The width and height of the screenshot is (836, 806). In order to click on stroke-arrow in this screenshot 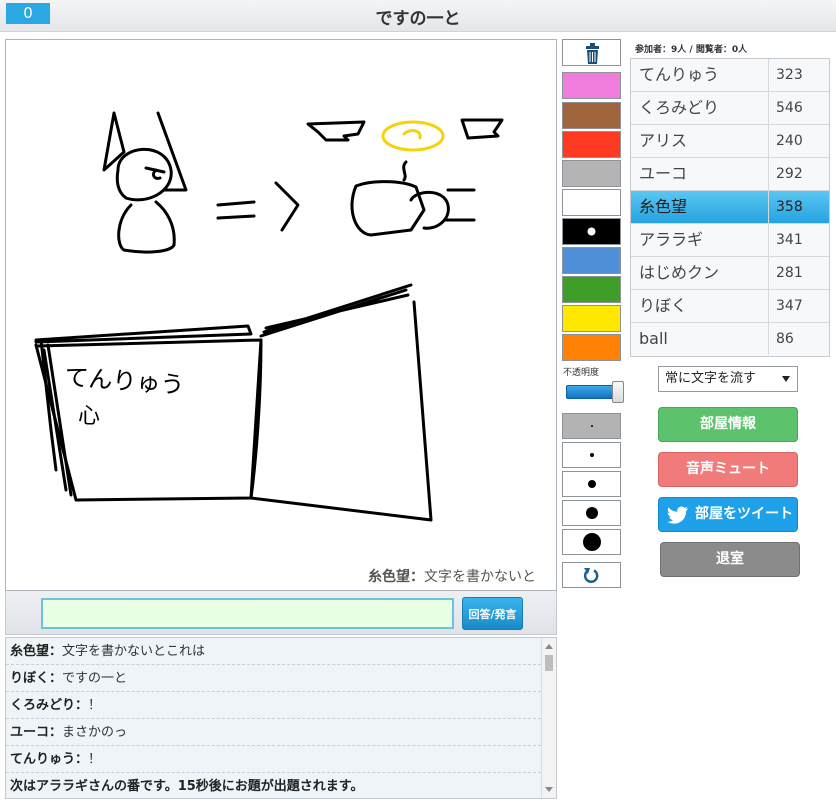, I will do `click(287, 206)`.